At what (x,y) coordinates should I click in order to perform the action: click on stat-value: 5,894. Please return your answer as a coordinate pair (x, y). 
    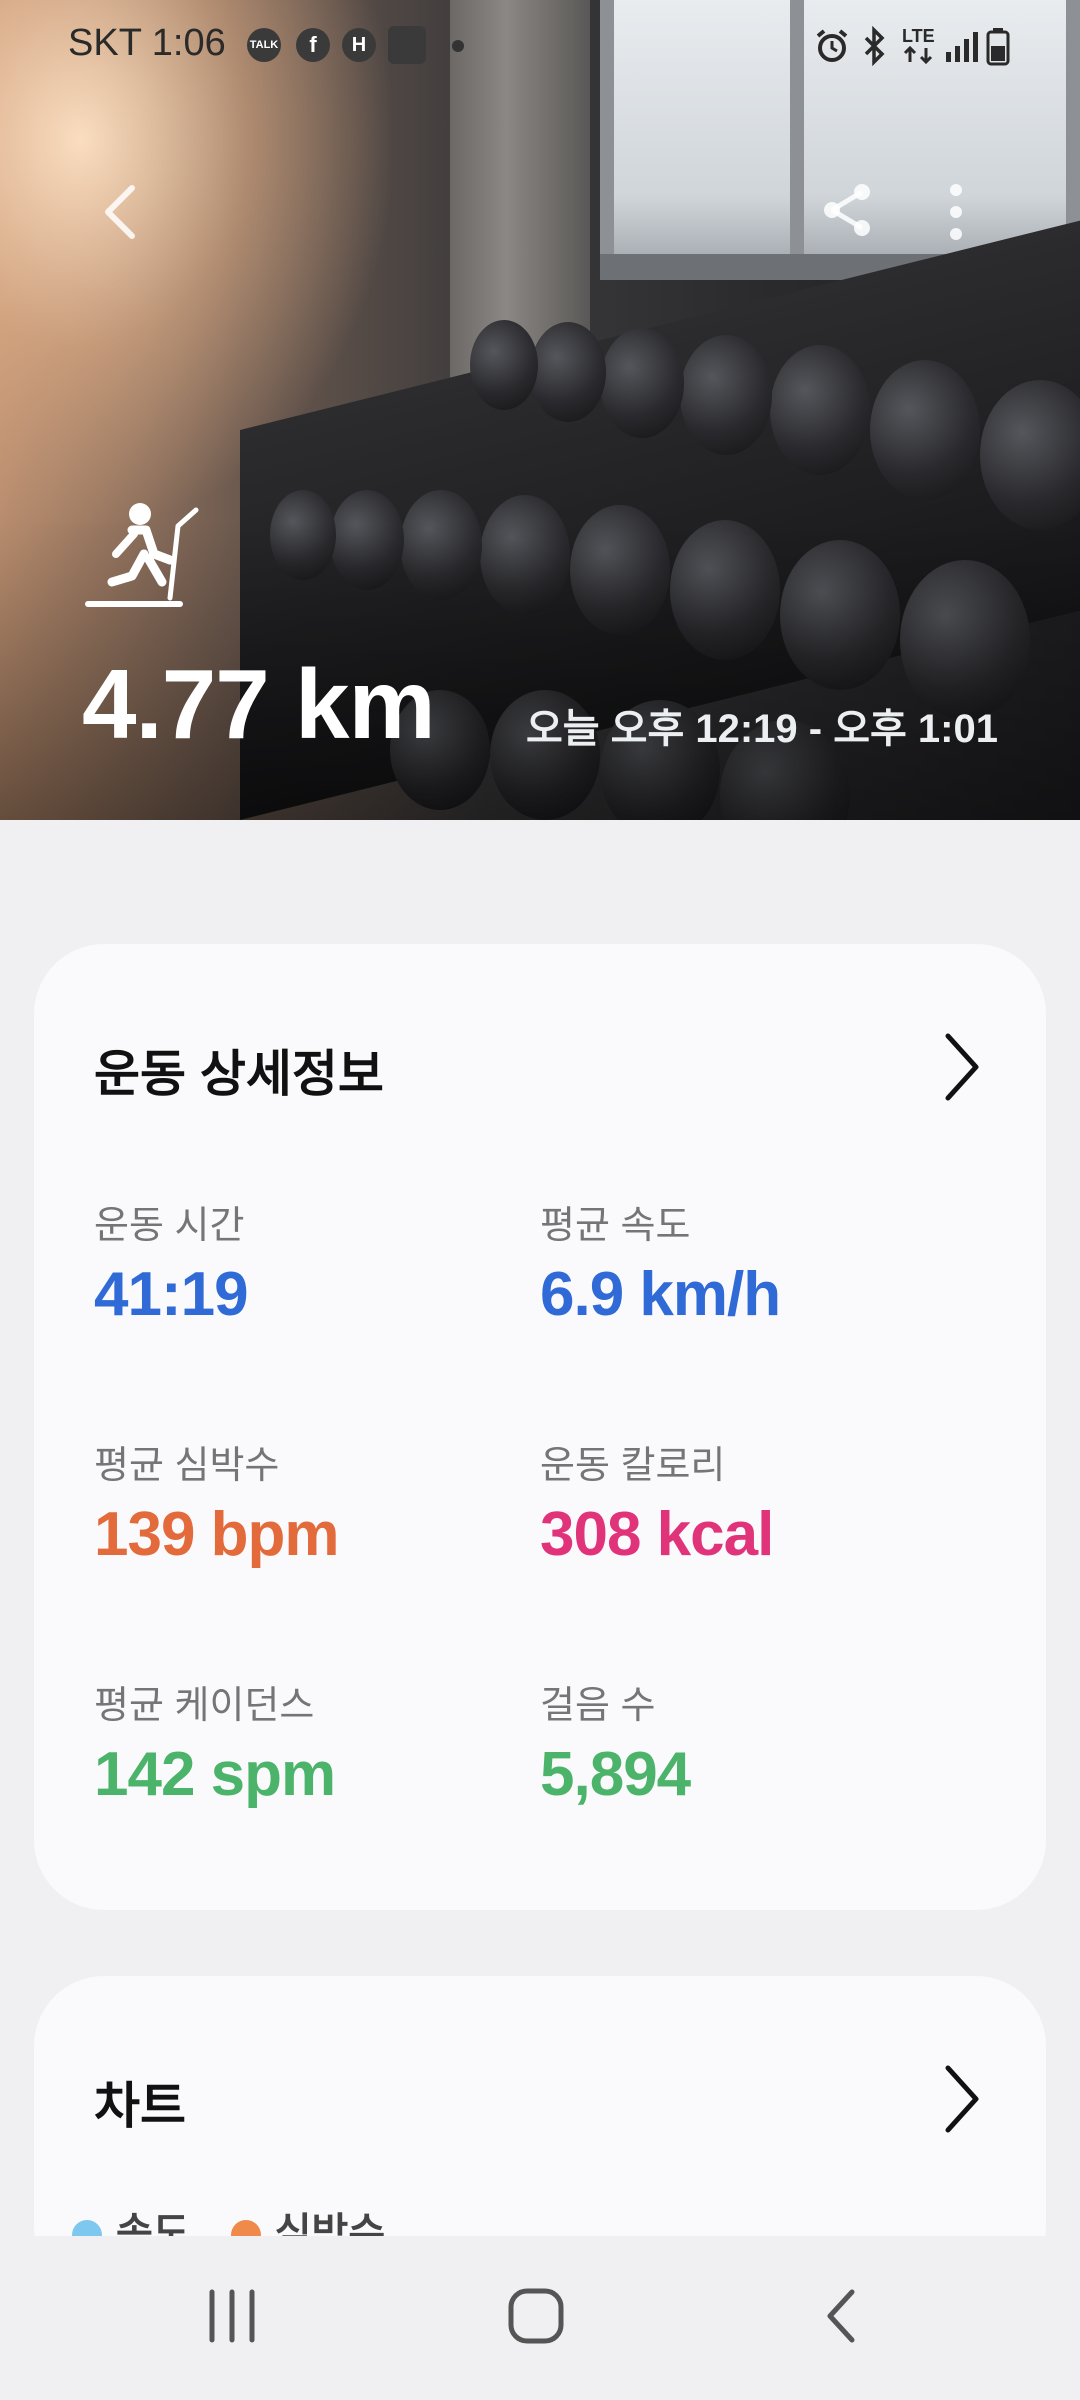
    Looking at the image, I should click on (615, 1774).